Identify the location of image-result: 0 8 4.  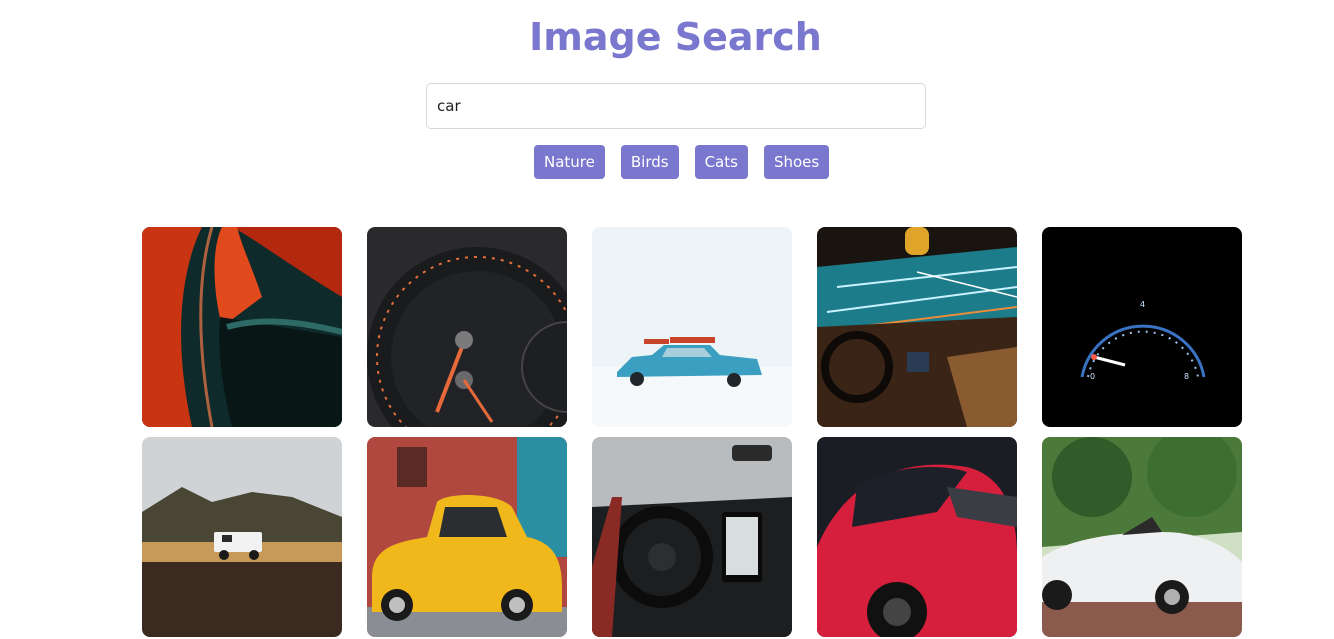
(1142, 327).